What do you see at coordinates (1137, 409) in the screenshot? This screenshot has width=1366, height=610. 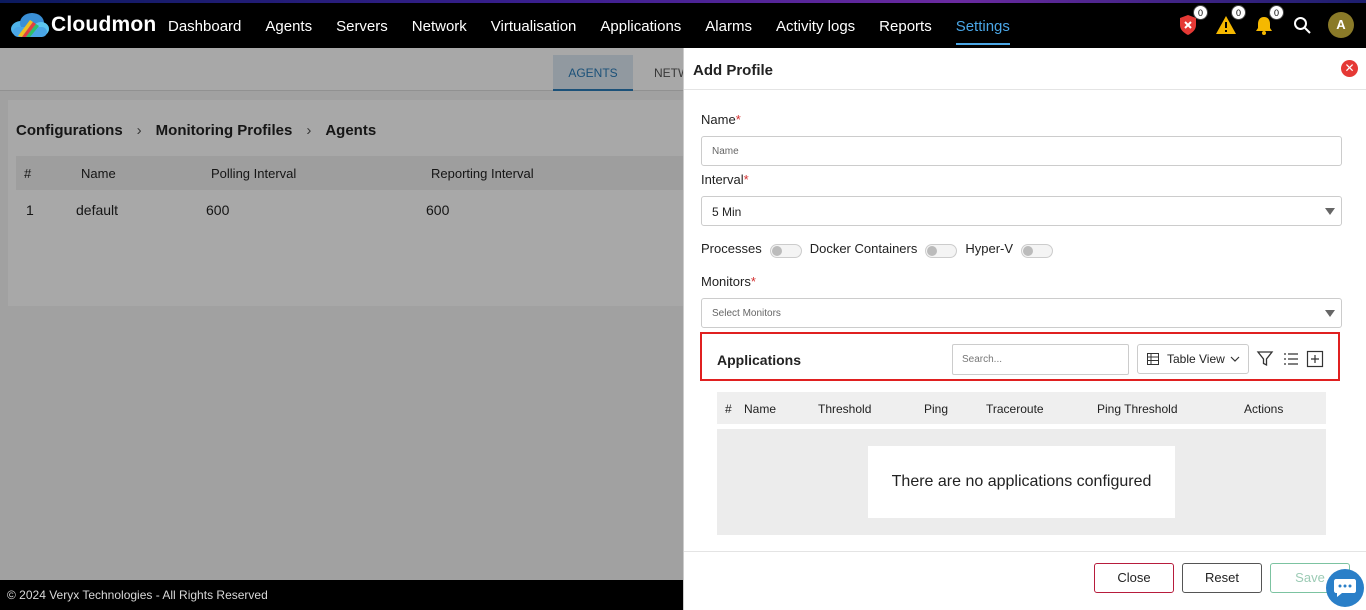 I see `column-ping-threshold: Ping Threshold` at bounding box center [1137, 409].